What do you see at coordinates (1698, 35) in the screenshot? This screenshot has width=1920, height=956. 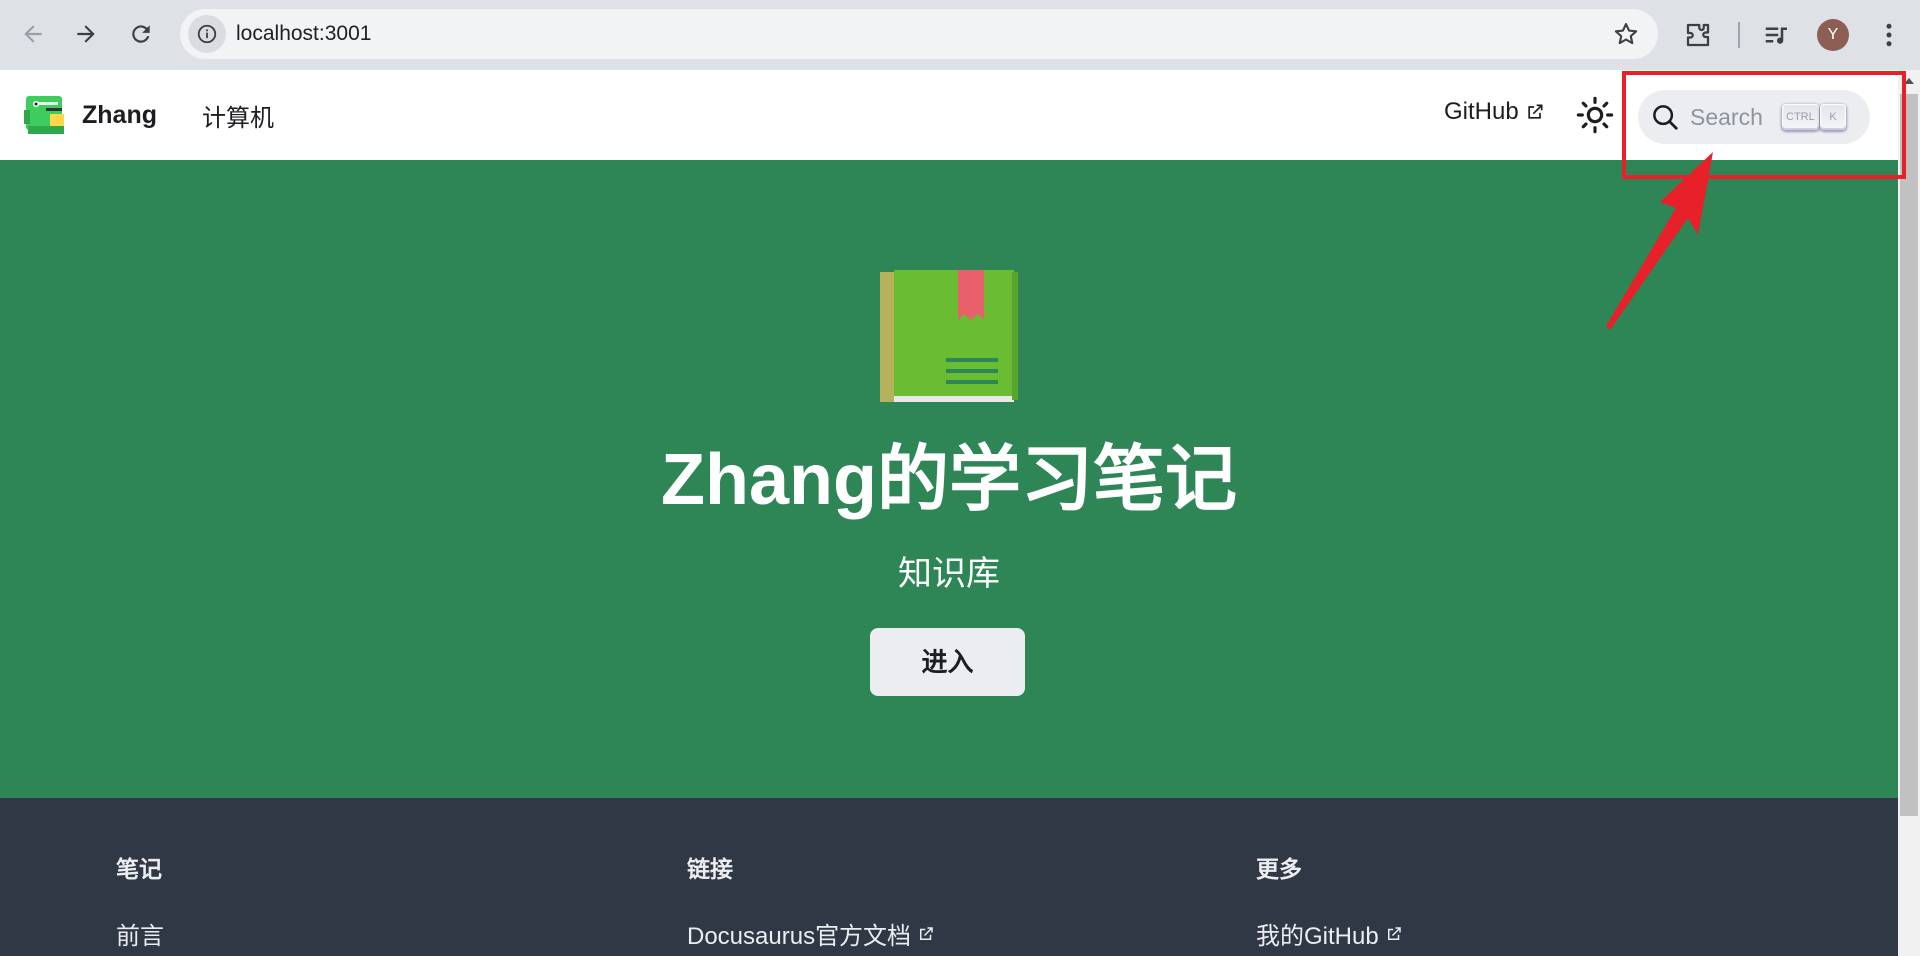 I see `extensions-icon` at bounding box center [1698, 35].